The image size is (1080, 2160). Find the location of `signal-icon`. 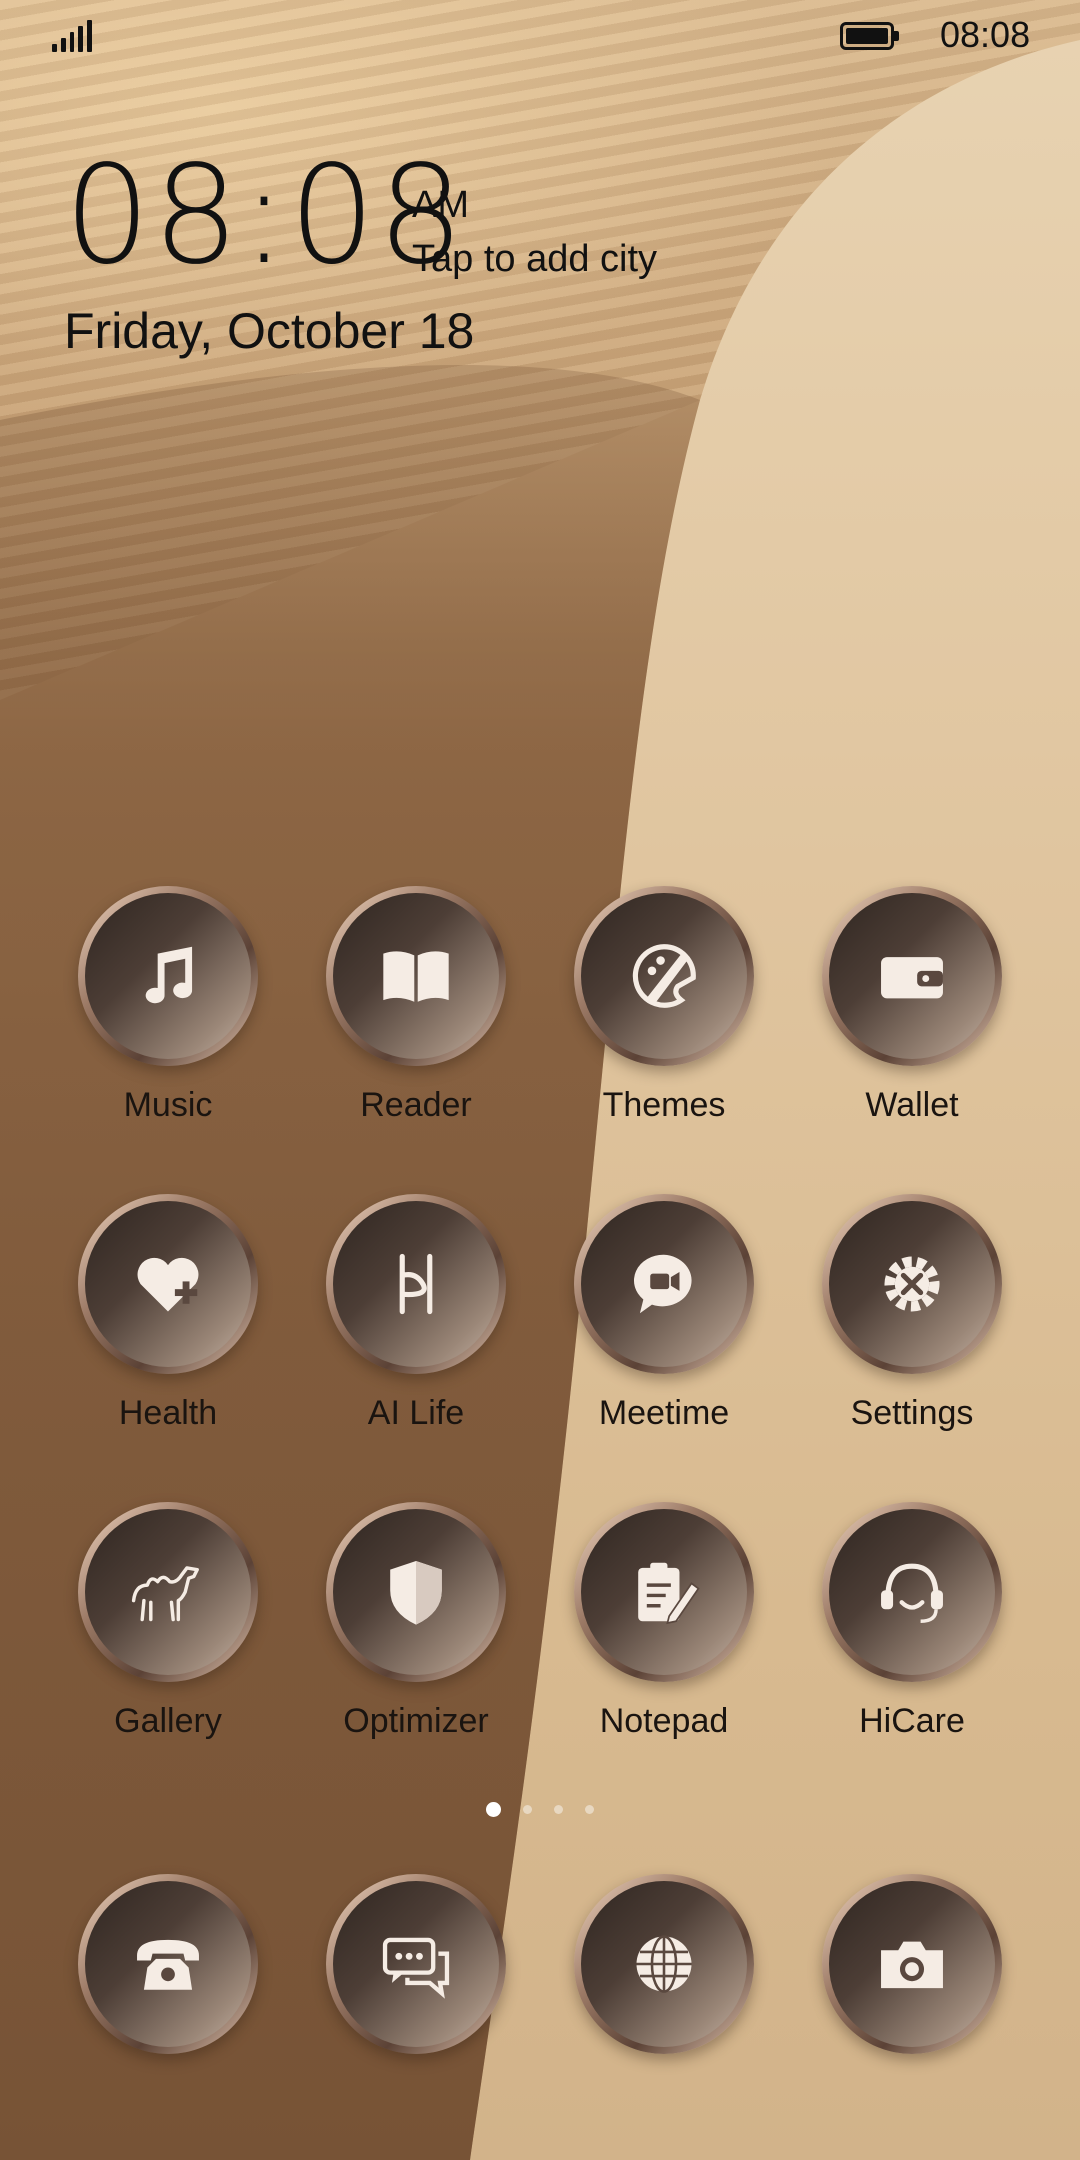

signal-icon is located at coordinates (72, 36).